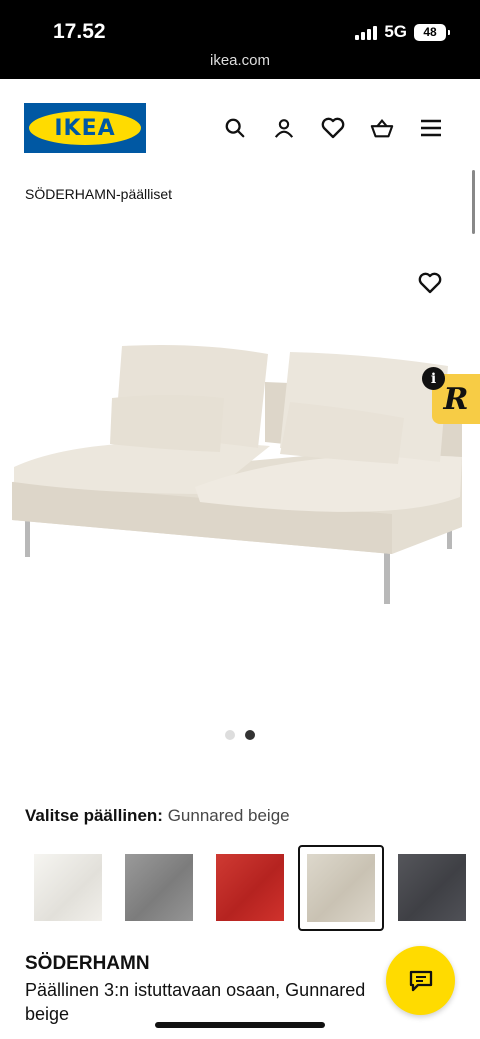 The height and width of the screenshot is (1039, 480). Describe the element at coordinates (431, 128) in the screenshot. I see `menu-icon` at that location.